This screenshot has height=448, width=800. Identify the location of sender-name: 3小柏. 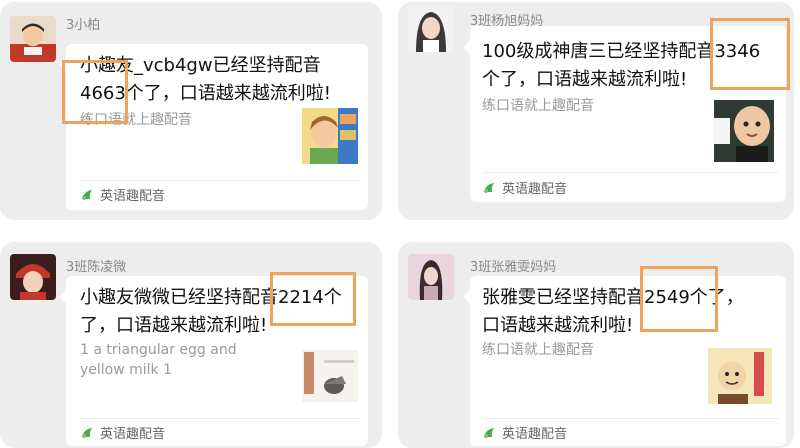
(83, 25).